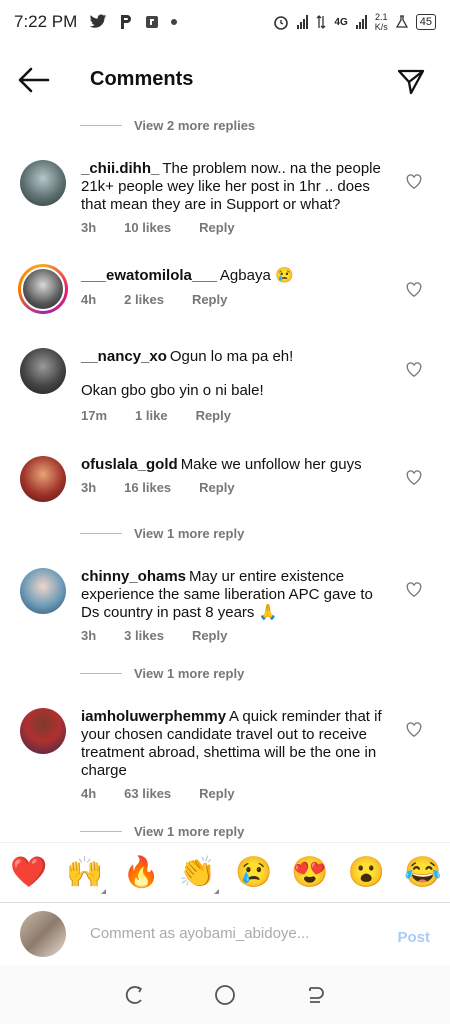  Describe the element at coordinates (149, 275) in the screenshot. I see `comment-username: ___ewatomilola___` at that location.